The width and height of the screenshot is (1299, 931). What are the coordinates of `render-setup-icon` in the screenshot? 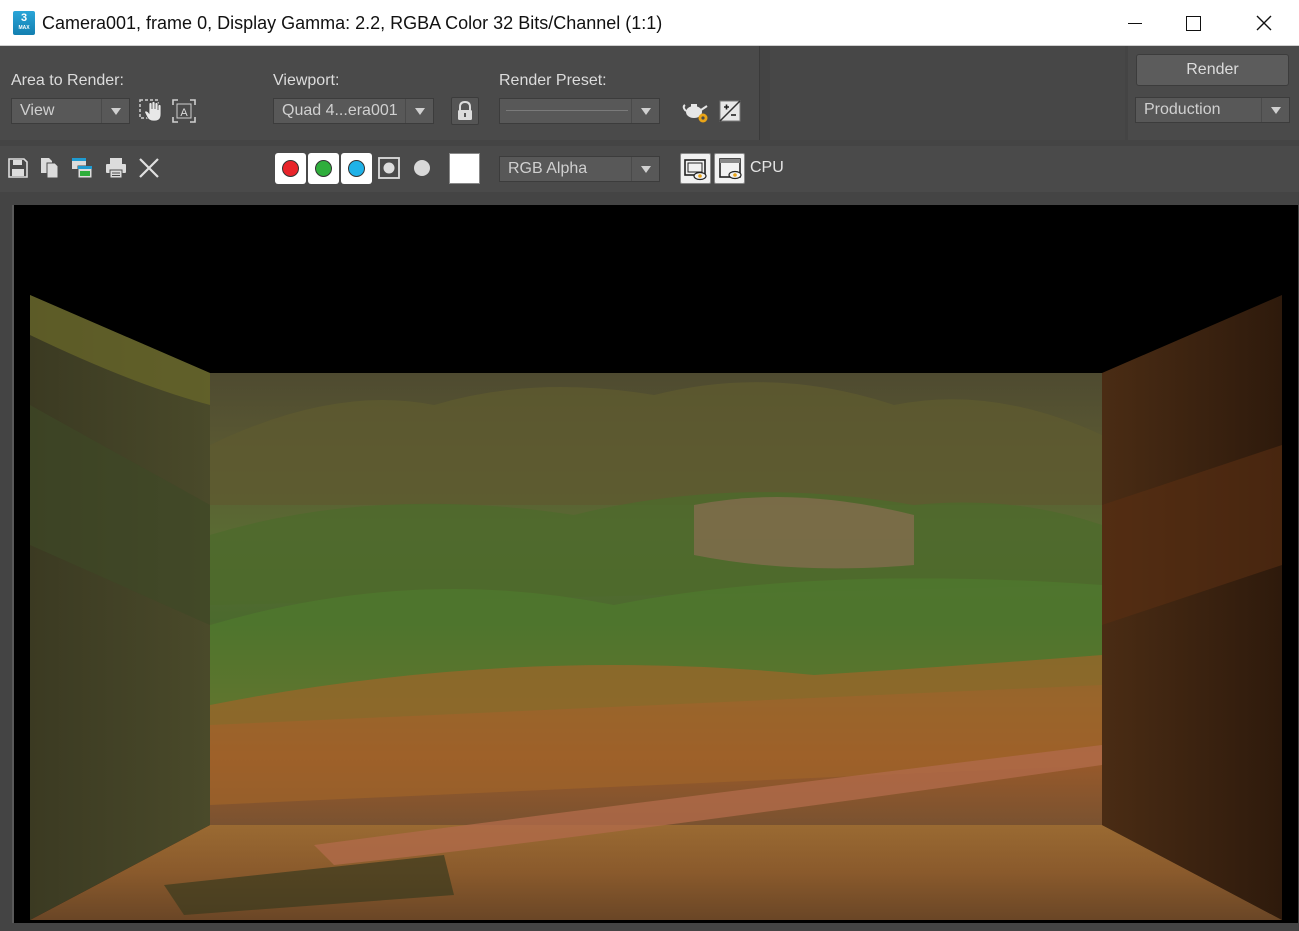 It's located at (695, 113).